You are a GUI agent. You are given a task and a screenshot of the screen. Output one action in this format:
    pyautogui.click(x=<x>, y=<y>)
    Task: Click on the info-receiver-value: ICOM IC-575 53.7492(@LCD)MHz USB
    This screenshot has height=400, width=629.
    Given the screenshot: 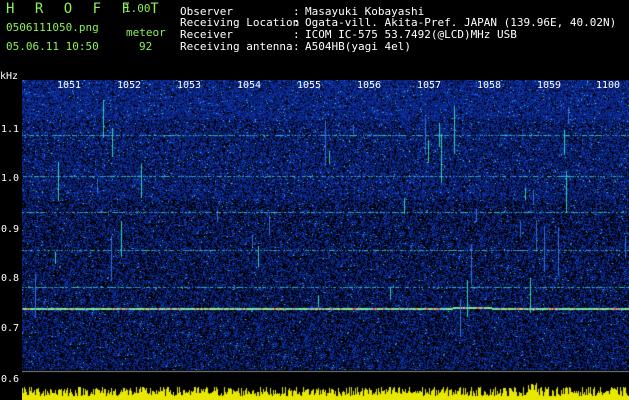 What is the action you would take?
    pyautogui.click(x=411, y=34)
    